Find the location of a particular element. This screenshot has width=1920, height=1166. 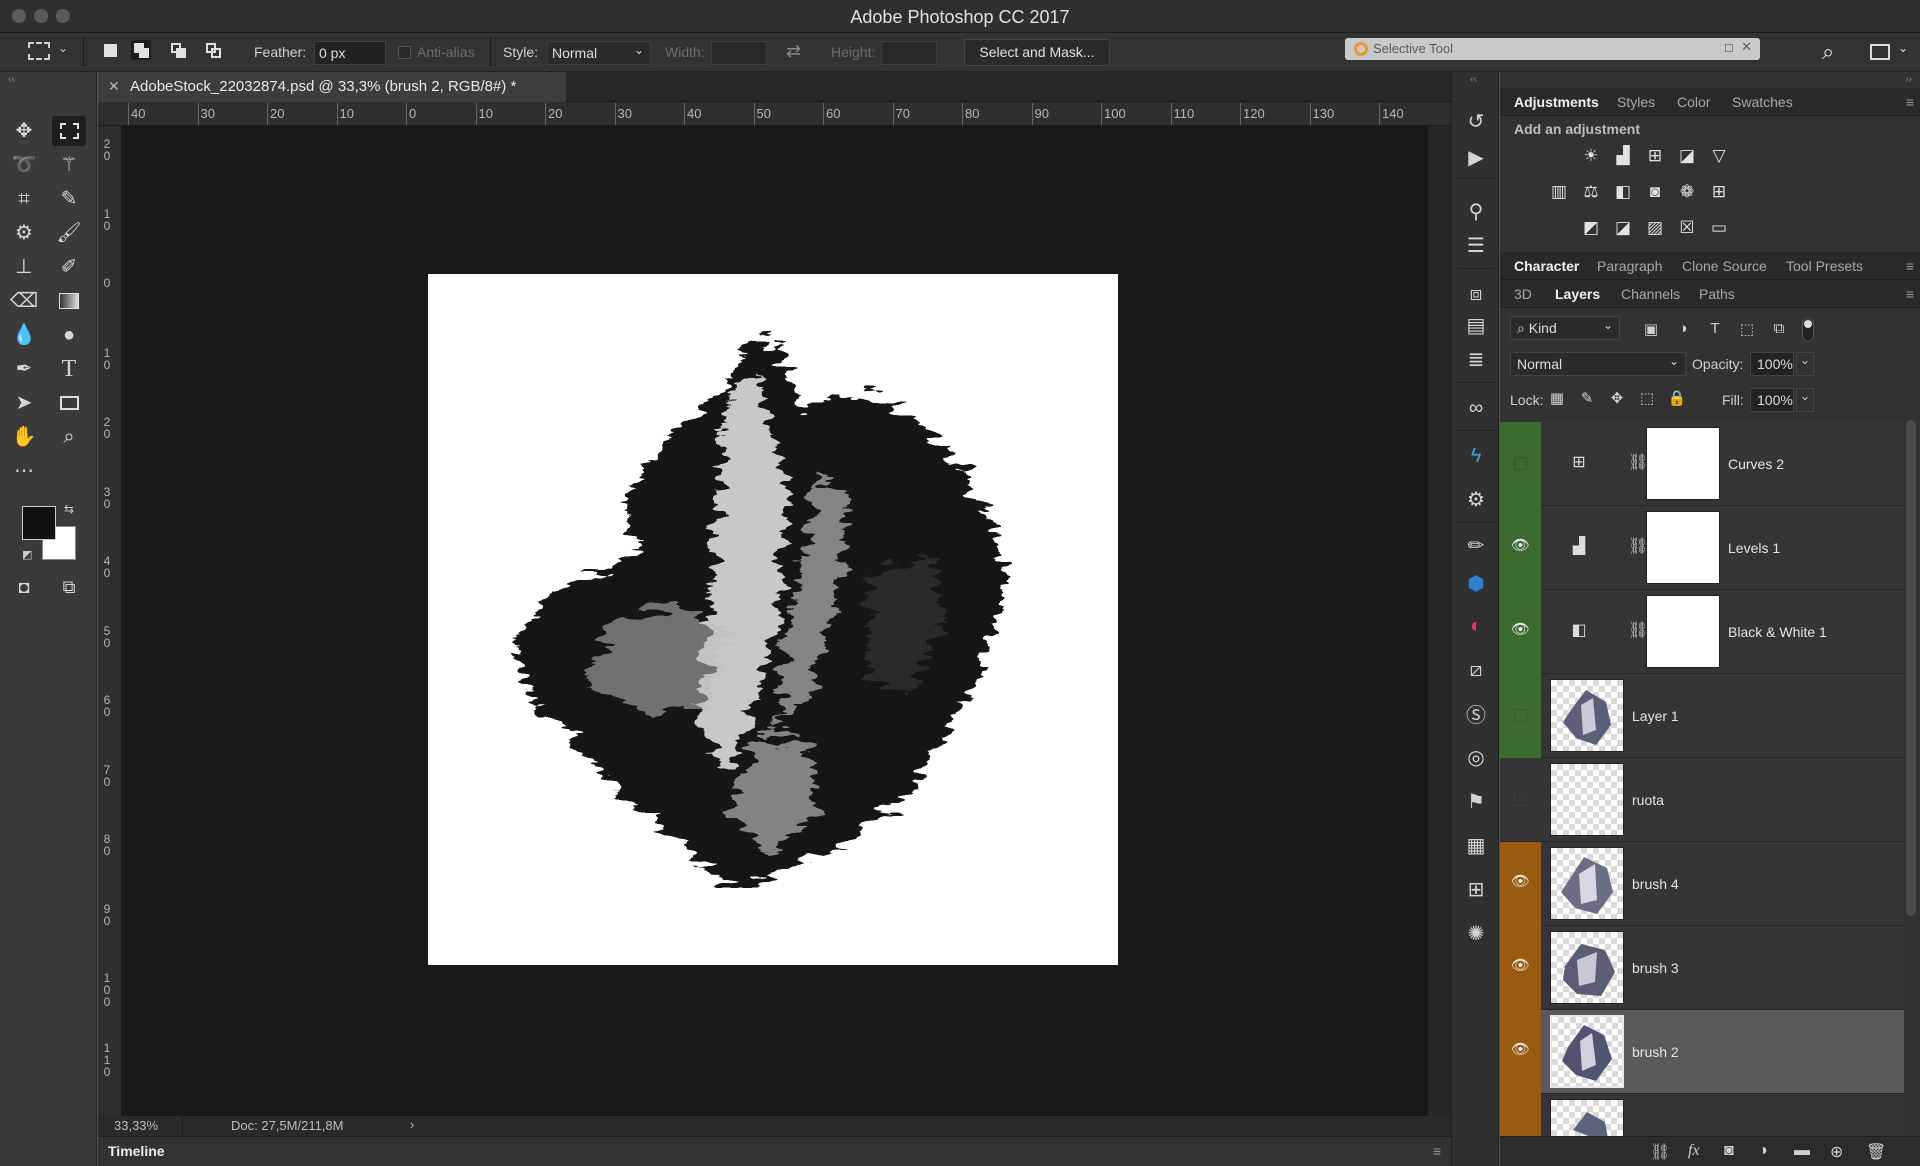

tab-channels: Channels is located at coordinates (1650, 294).